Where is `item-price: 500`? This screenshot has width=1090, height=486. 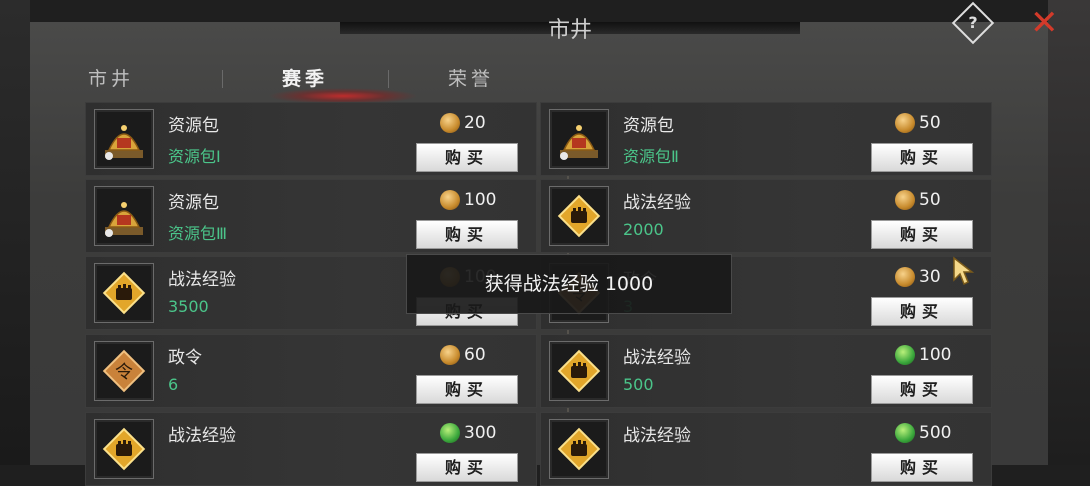
item-price: 500 is located at coordinates (923, 433).